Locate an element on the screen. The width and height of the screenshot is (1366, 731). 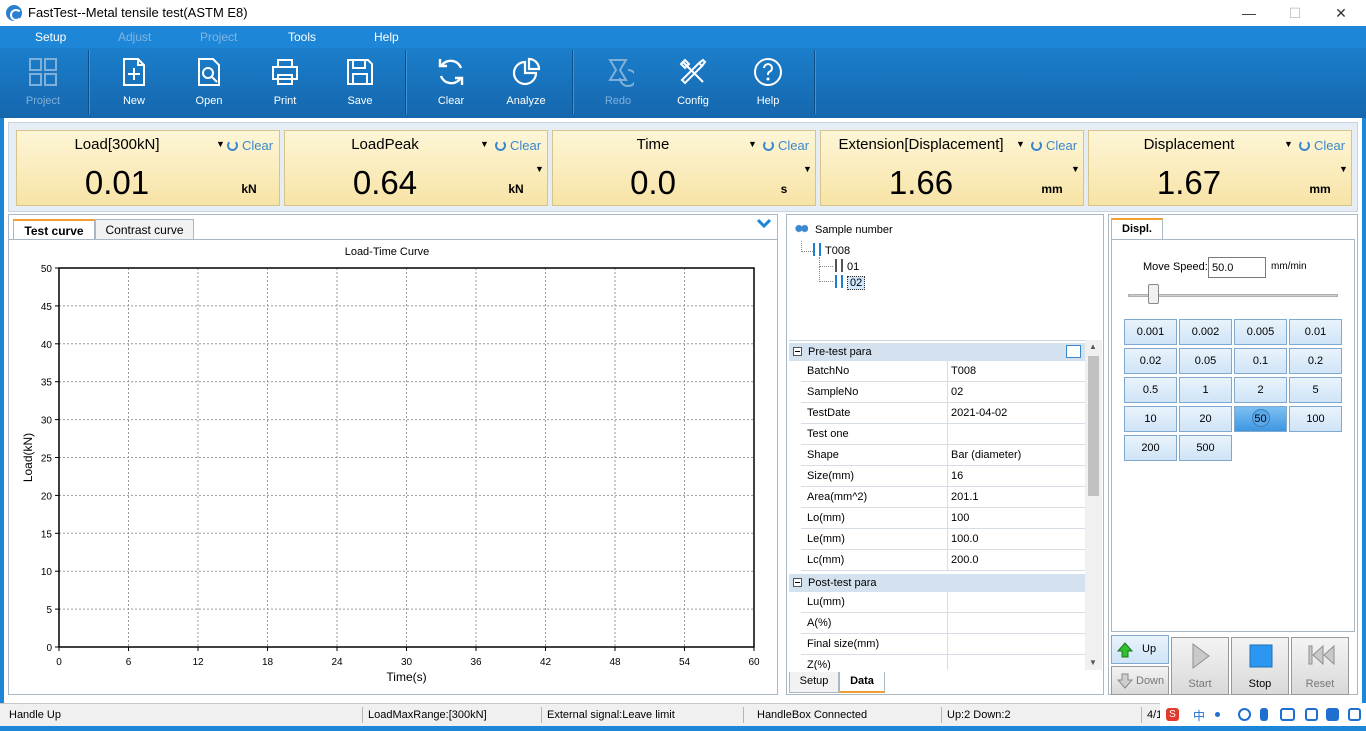
new-button: New is located at coordinates (134, 84).